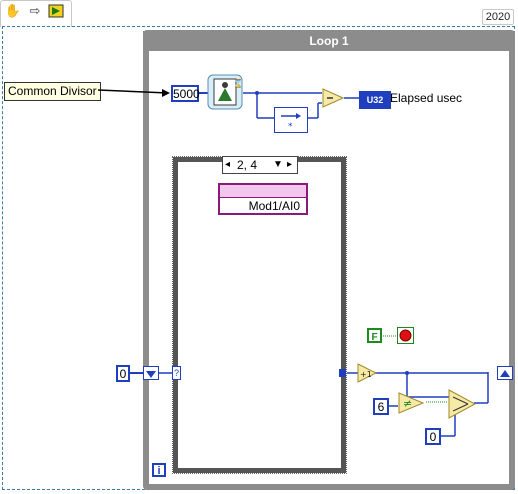 The height and width of the screenshot is (494, 518). I want to click on timer-constant: 5000, so click(185, 93).